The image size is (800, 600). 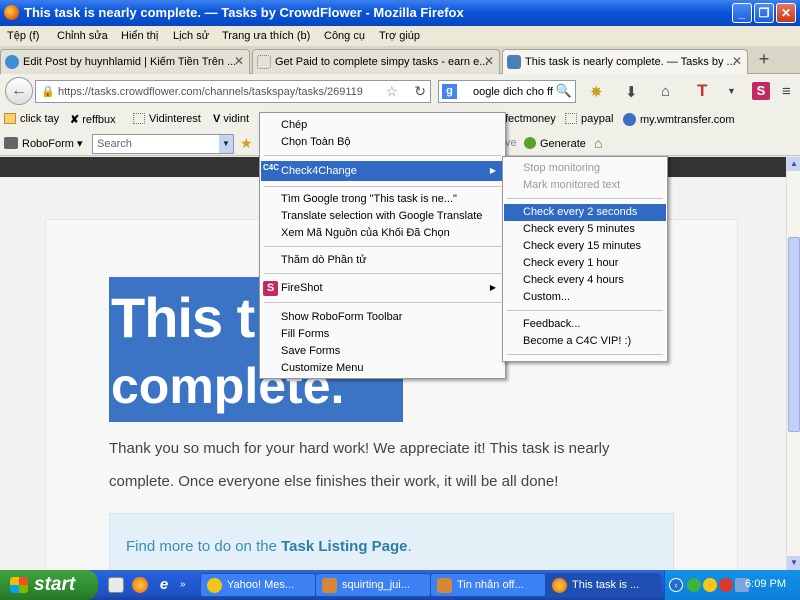 What do you see at coordinates (761, 91) in the screenshot?
I see `fireshot-icon: S` at bounding box center [761, 91].